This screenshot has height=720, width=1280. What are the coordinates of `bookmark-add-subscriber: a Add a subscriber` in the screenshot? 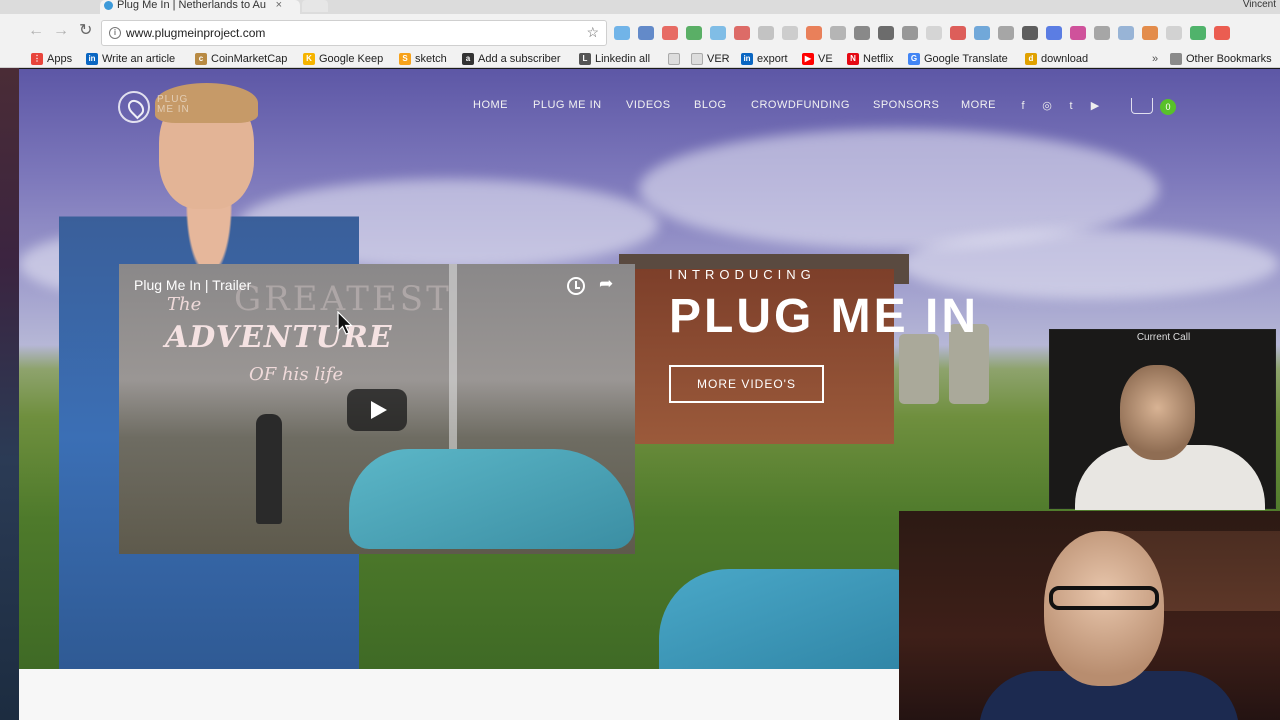 It's located at (511, 59).